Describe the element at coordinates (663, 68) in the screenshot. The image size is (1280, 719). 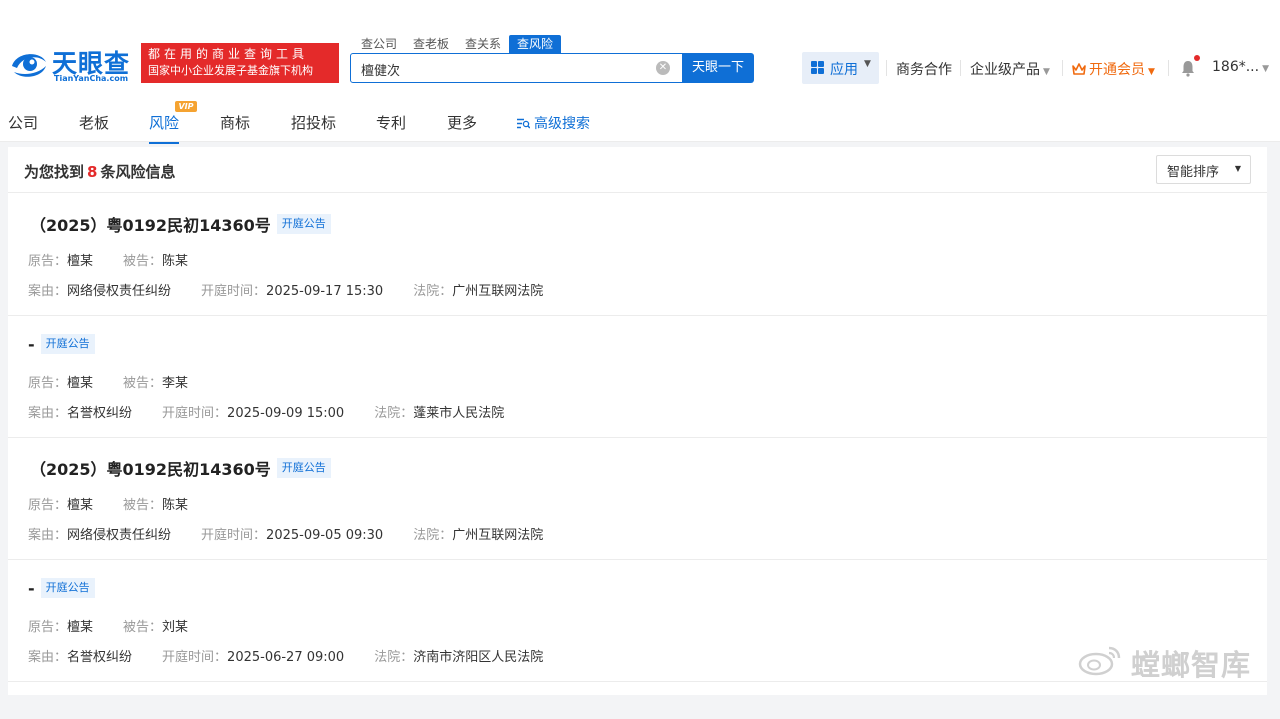
I see `clear-circle-icon: ✕` at that location.